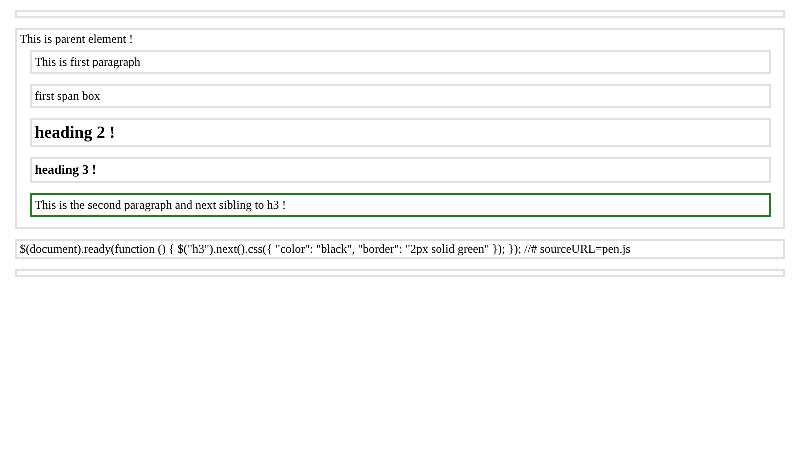 The image size is (800, 450). What do you see at coordinates (400, 62) in the screenshot?
I see `paragraph-box: This is first paragraph` at bounding box center [400, 62].